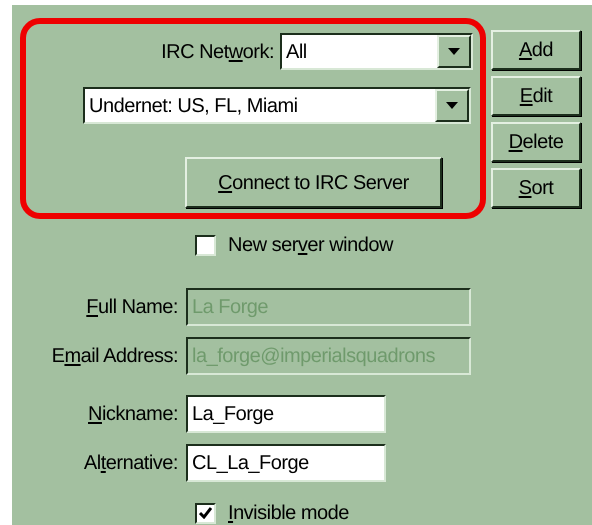  I want to click on side-button: Sort, so click(536, 188).